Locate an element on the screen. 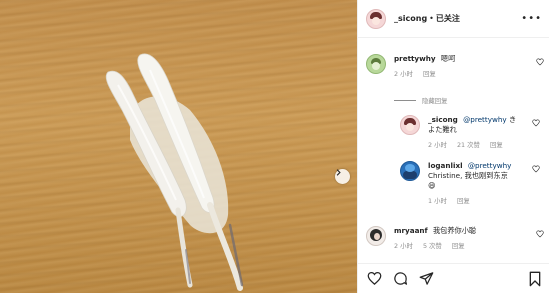  comment-text: 嗯呵 is located at coordinates (448, 58).